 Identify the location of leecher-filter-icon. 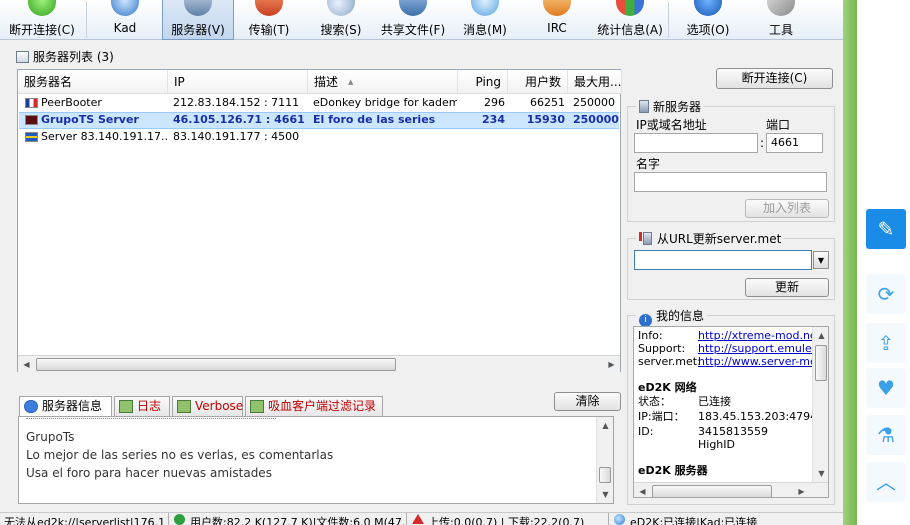
(257, 406).